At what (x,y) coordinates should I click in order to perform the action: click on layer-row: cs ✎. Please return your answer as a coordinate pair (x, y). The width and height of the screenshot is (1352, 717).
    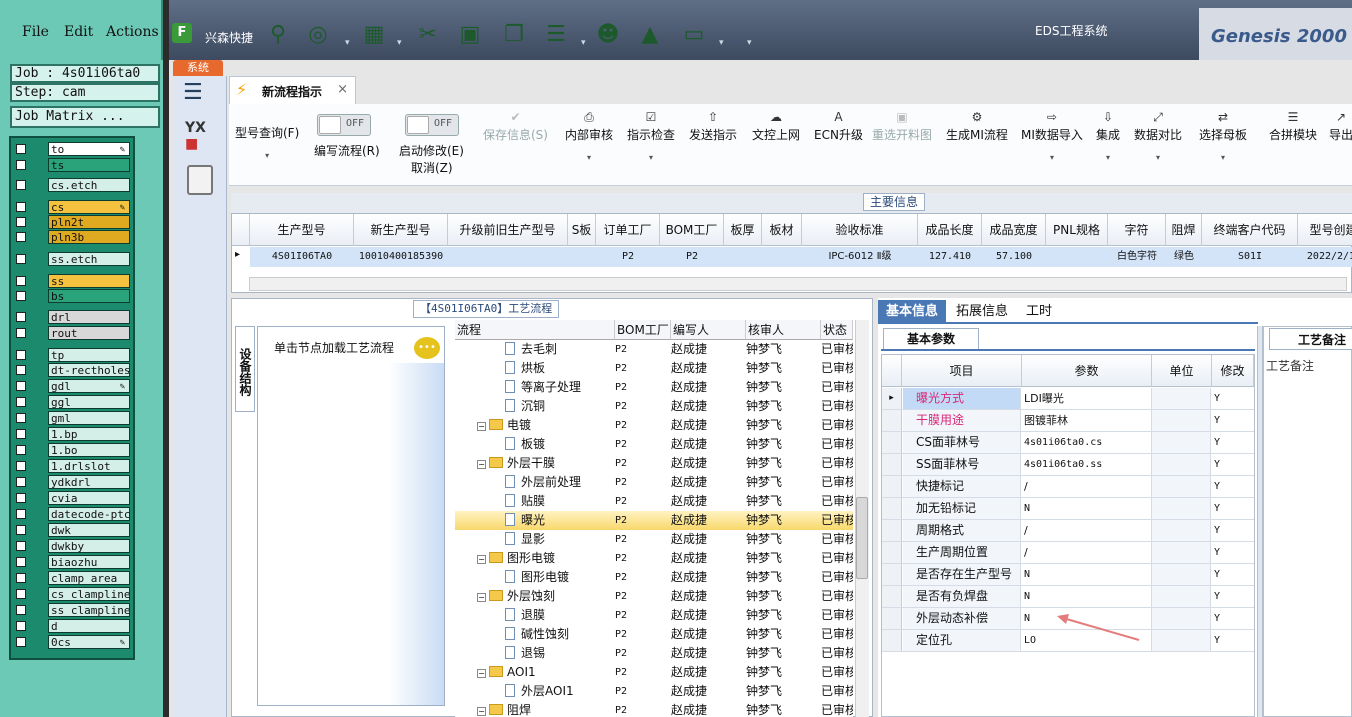
    Looking at the image, I should click on (73, 207).